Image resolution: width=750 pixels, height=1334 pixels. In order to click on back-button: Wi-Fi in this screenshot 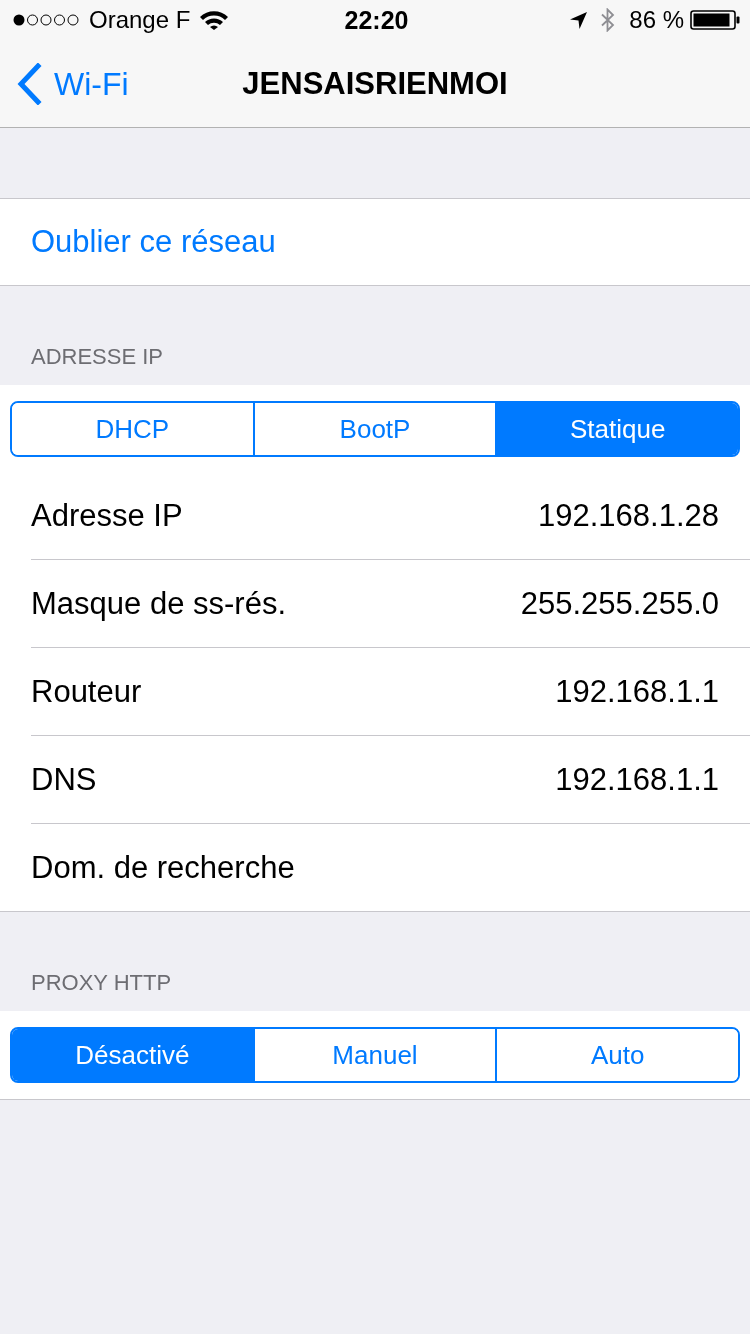, I will do `click(64, 83)`.